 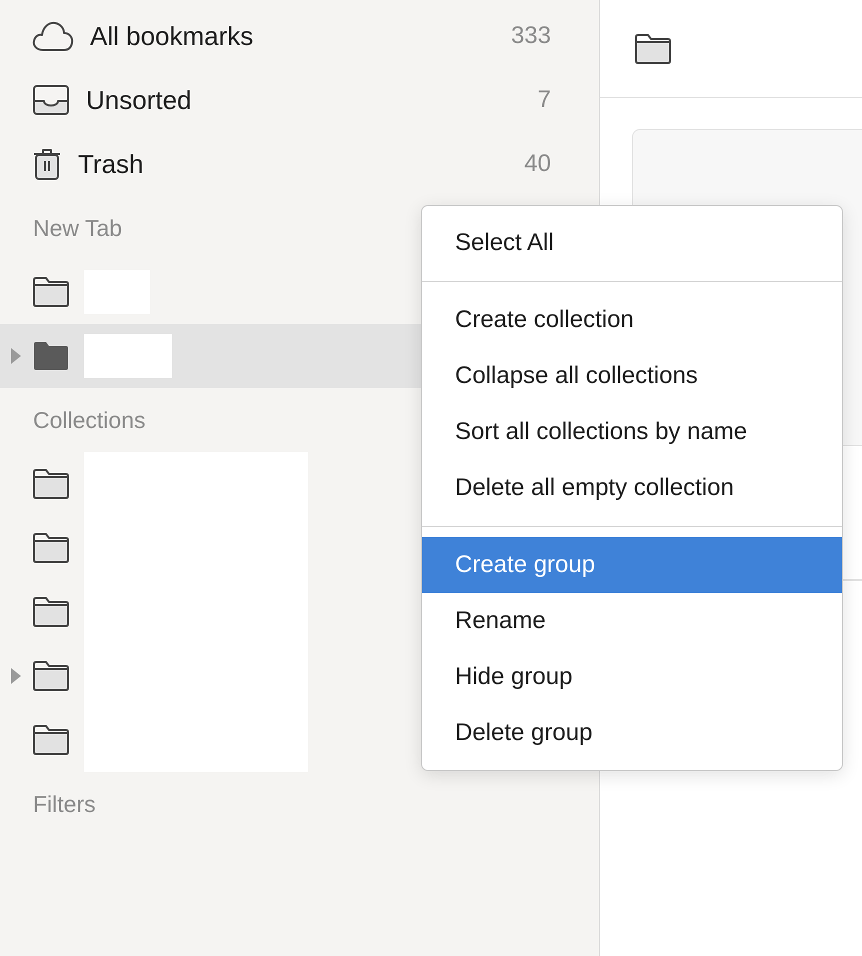 I want to click on menu-item: Create group, so click(x=632, y=565).